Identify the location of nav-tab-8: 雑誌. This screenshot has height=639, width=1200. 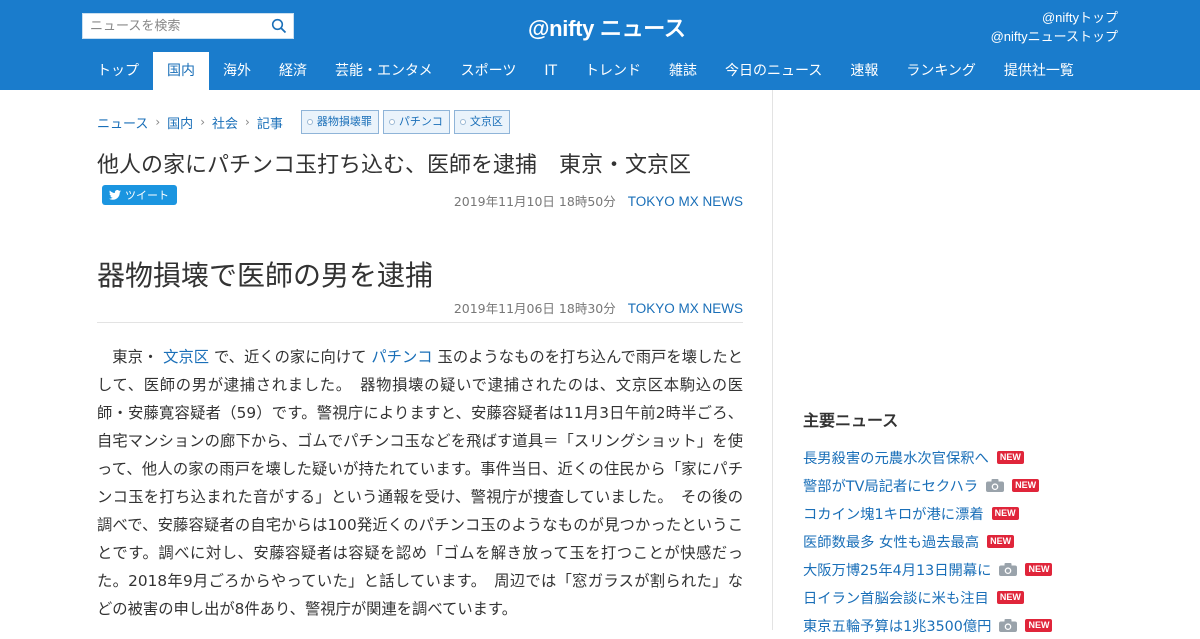
(683, 71).